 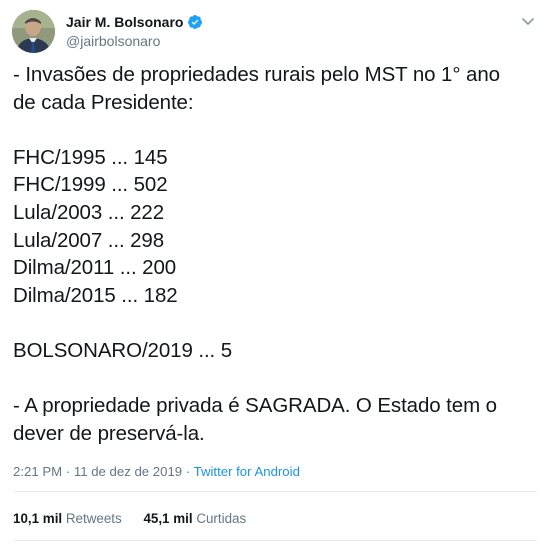 What do you see at coordinates (168, 518) in the screenshot?
I see `likes-count: 45,1 mil` at bounding box center [168, 518].